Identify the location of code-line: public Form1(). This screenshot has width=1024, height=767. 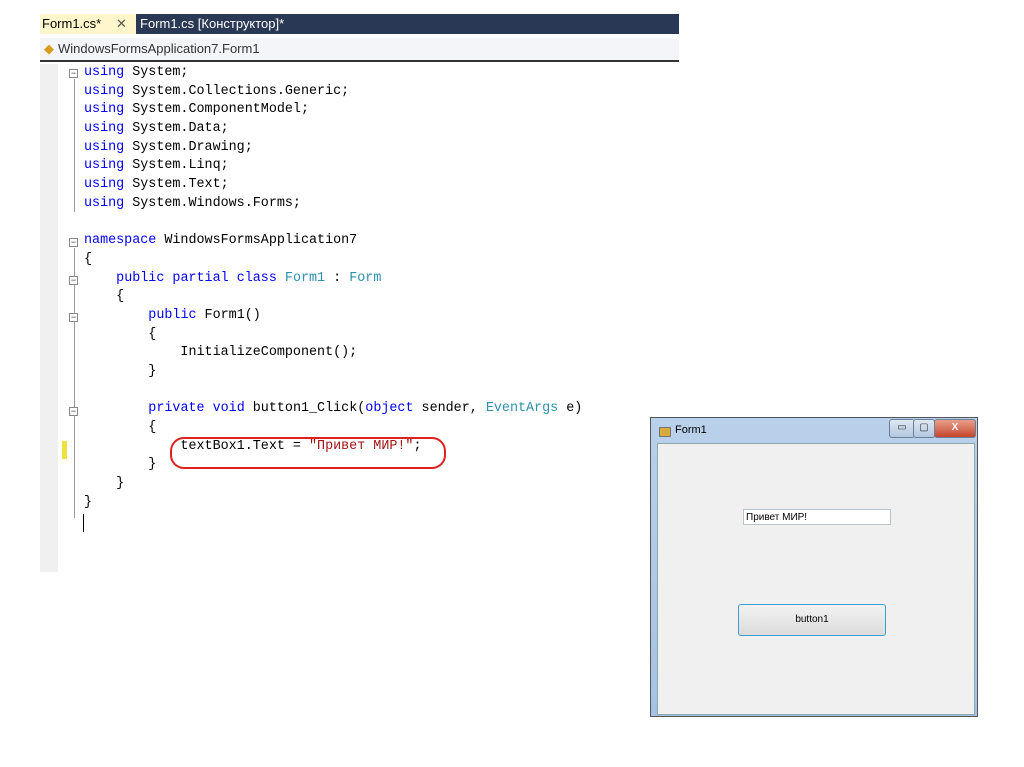
(333, 316).